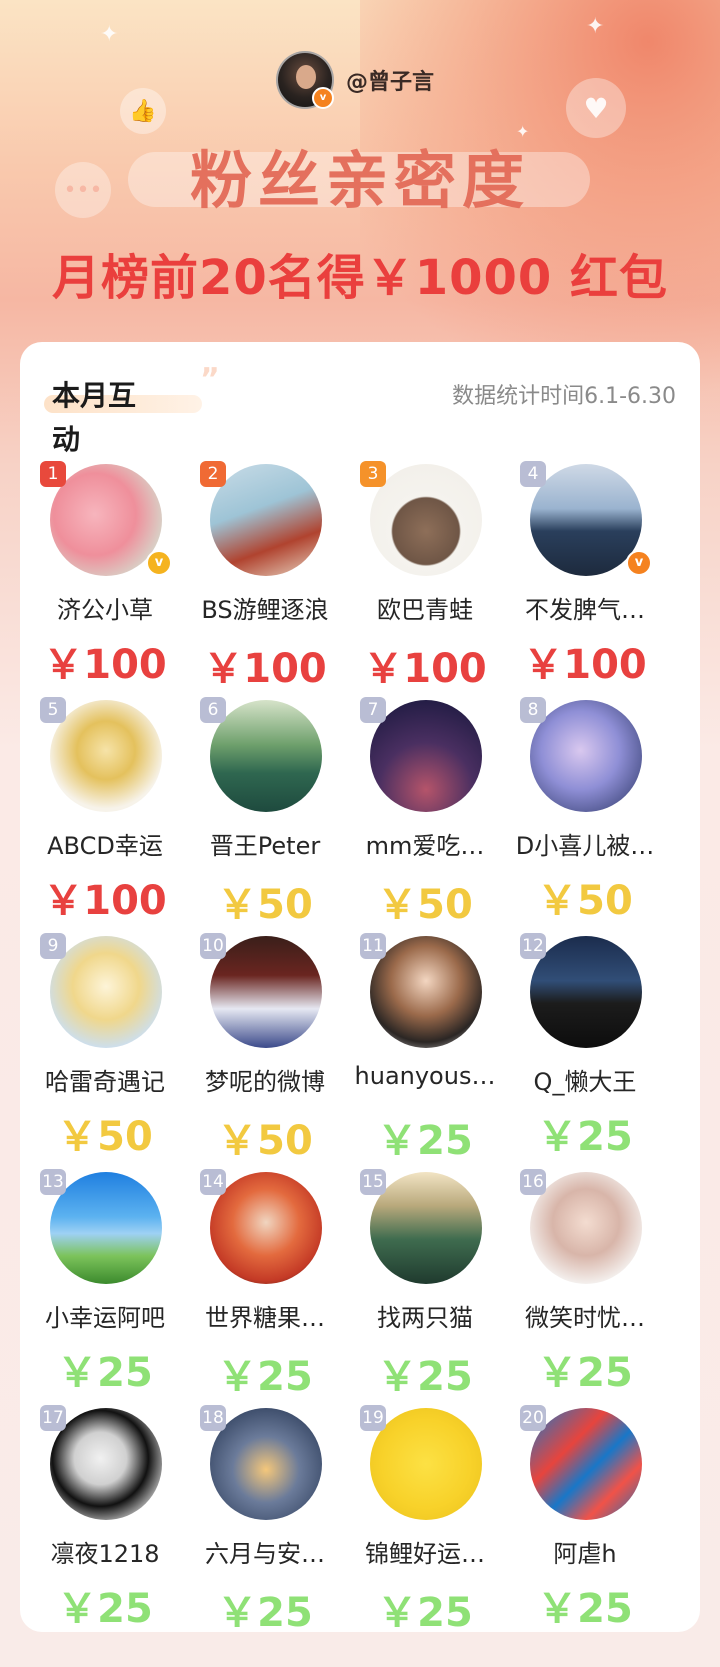  What do you see at coordinates (373, 1418) in the screenshot?
I see `rank-badge: 19` at bounding box center [373, 1418].